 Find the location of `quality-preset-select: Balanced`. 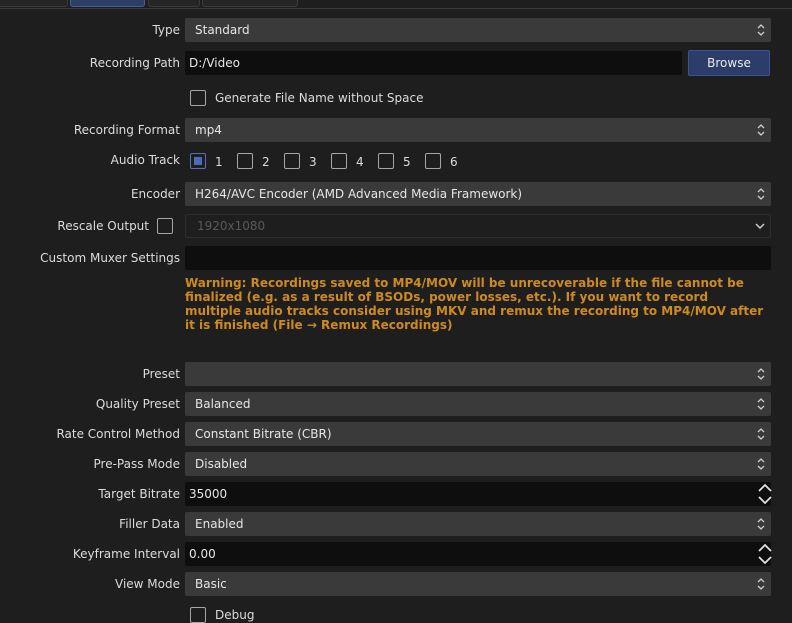

quality-preset-select: Balanced is located at coordinates (478, 404).